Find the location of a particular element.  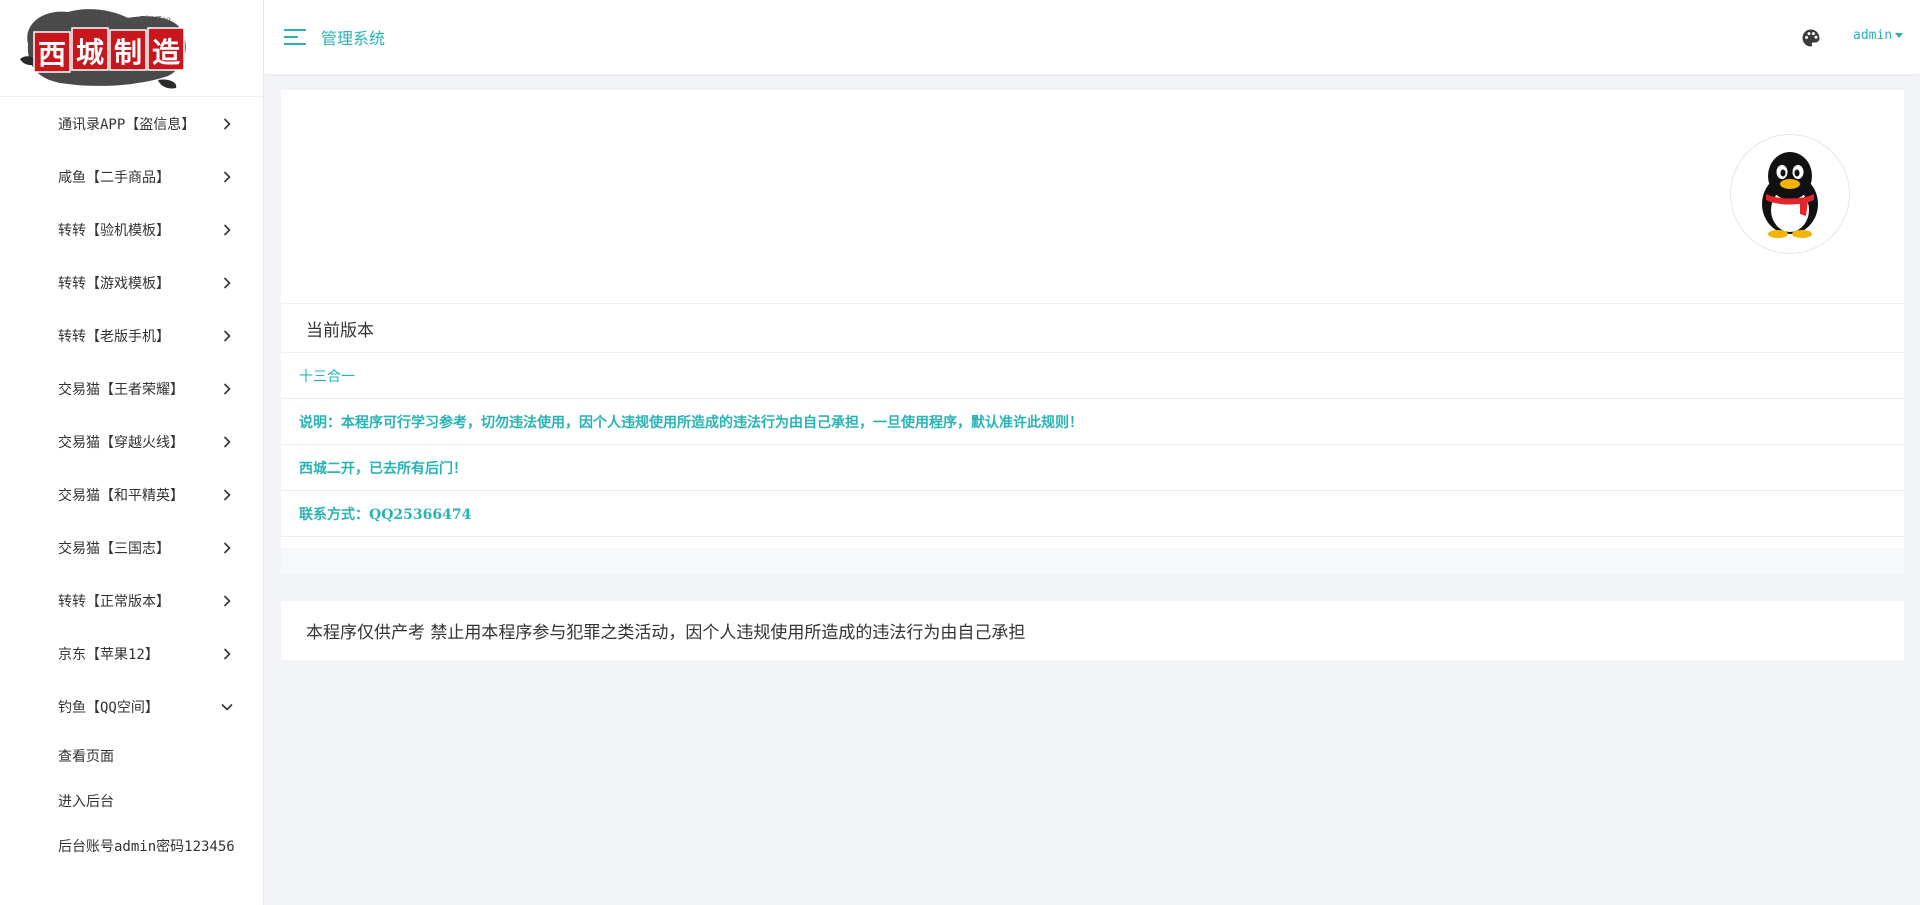

sidebar-item-label: 通讯录APP【盗信息】 is located at coordinates (127, 124).